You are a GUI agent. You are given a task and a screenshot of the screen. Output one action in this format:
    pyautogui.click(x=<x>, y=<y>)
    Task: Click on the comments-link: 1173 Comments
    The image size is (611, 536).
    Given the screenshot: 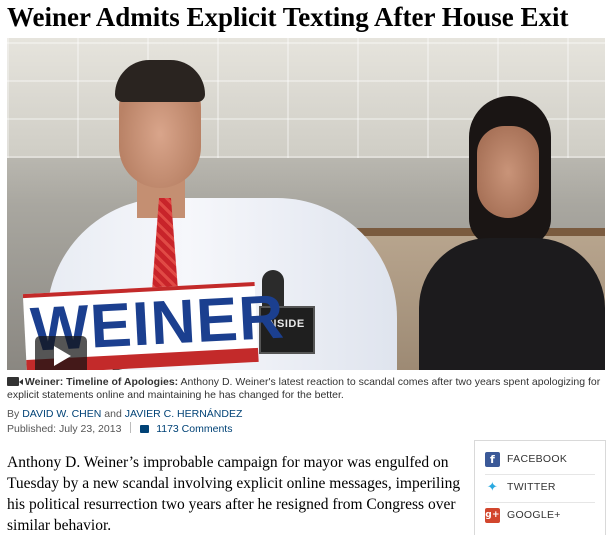 What is the action you would take?
    pyautogui.click(x=194, y=429)
    